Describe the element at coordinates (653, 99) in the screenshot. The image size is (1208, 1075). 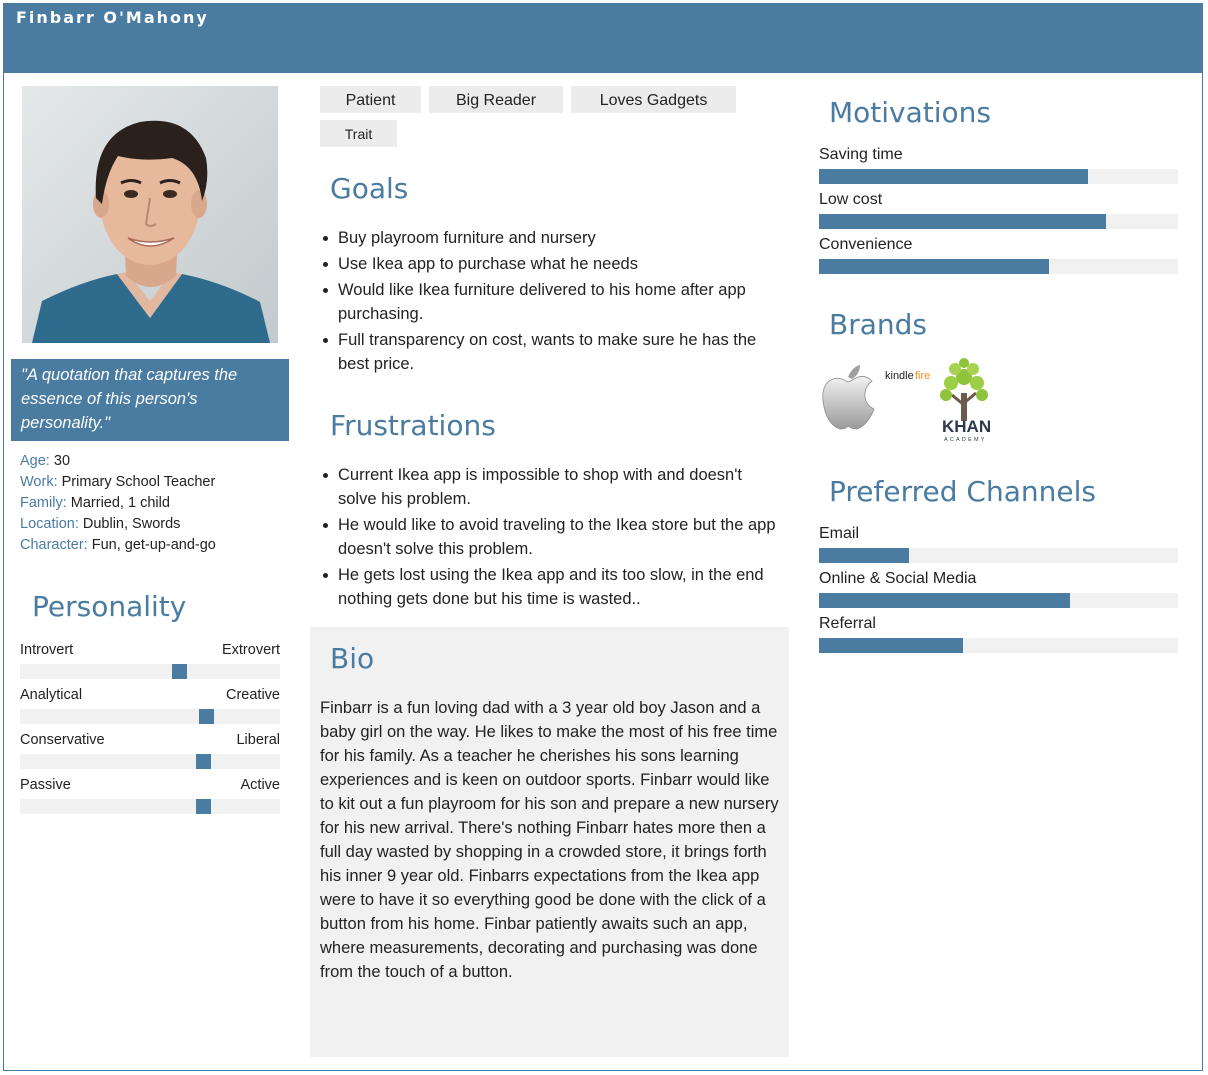
I see `trait-tag: Loves Gadgets` at that location.